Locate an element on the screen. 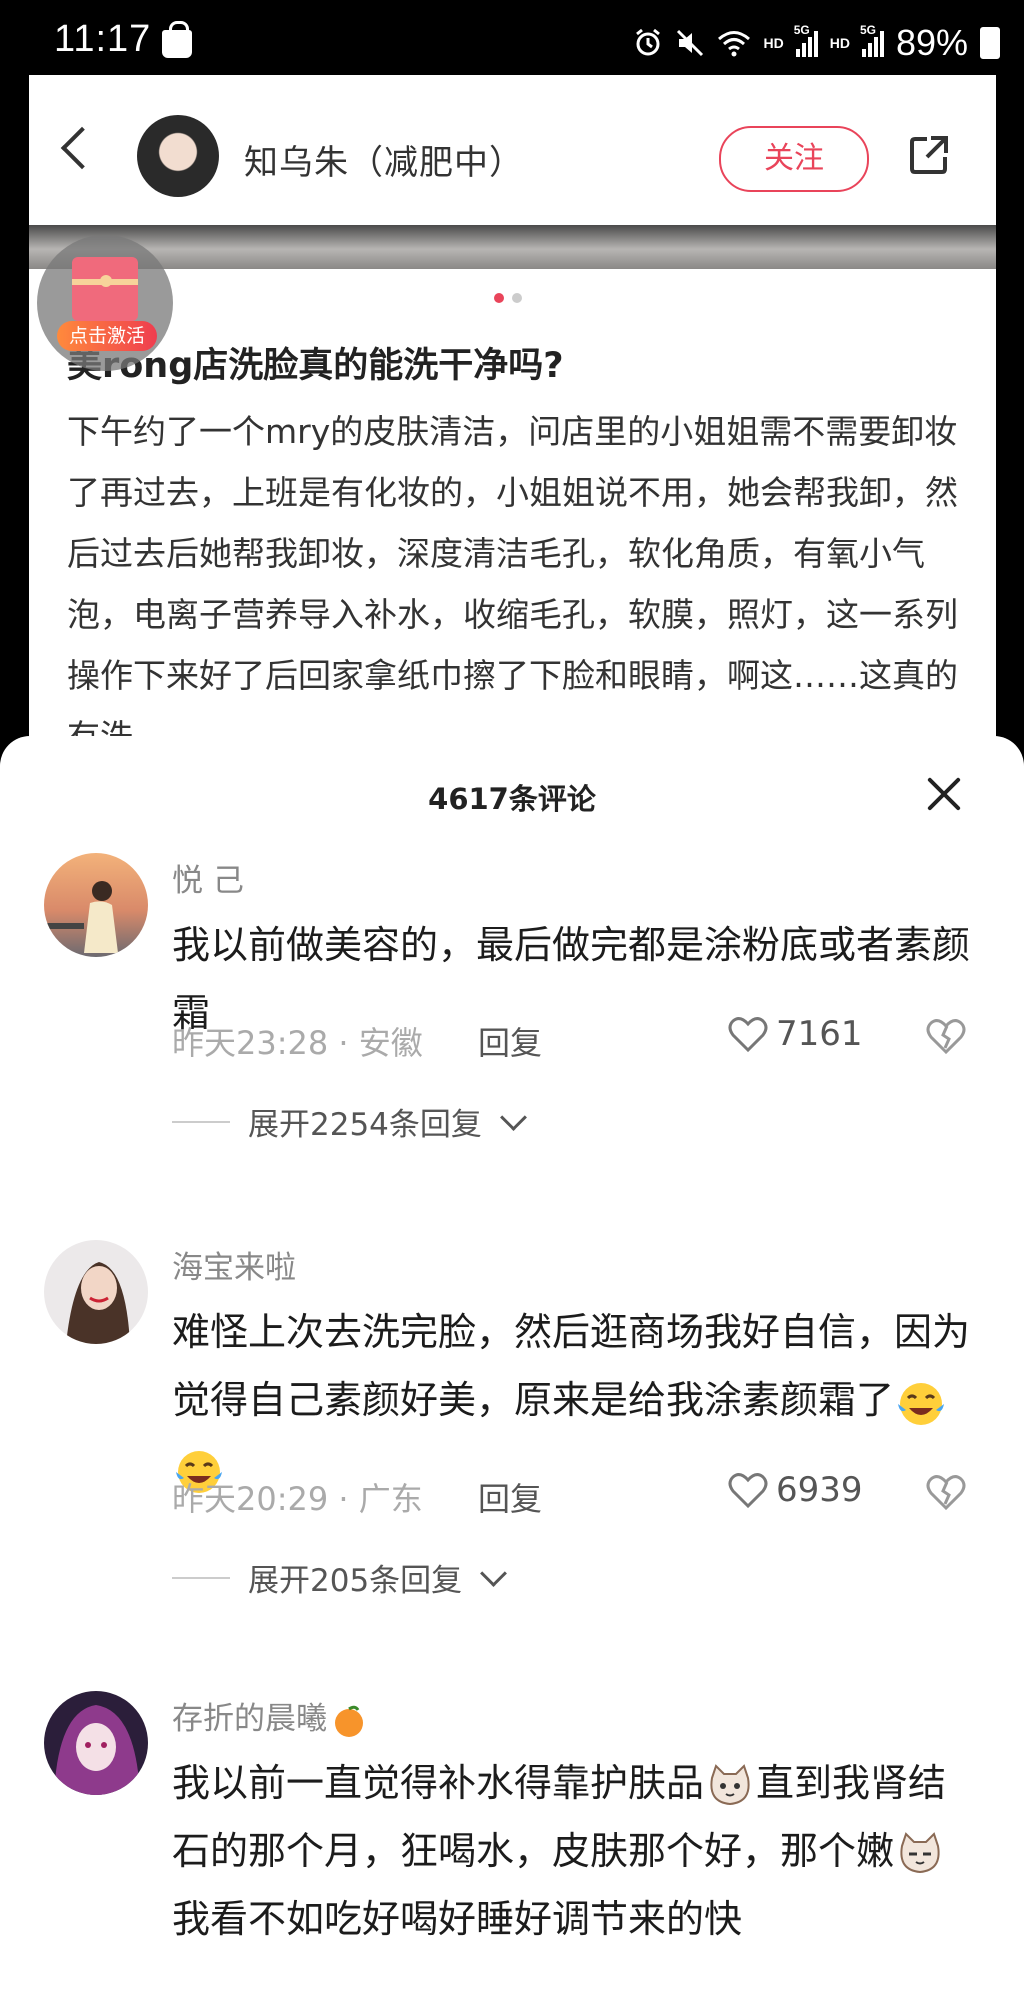 The height and width of the screenshot is (2013, 1024). red-packet-widget: 点击激活 is located at coordinates (105, 303).